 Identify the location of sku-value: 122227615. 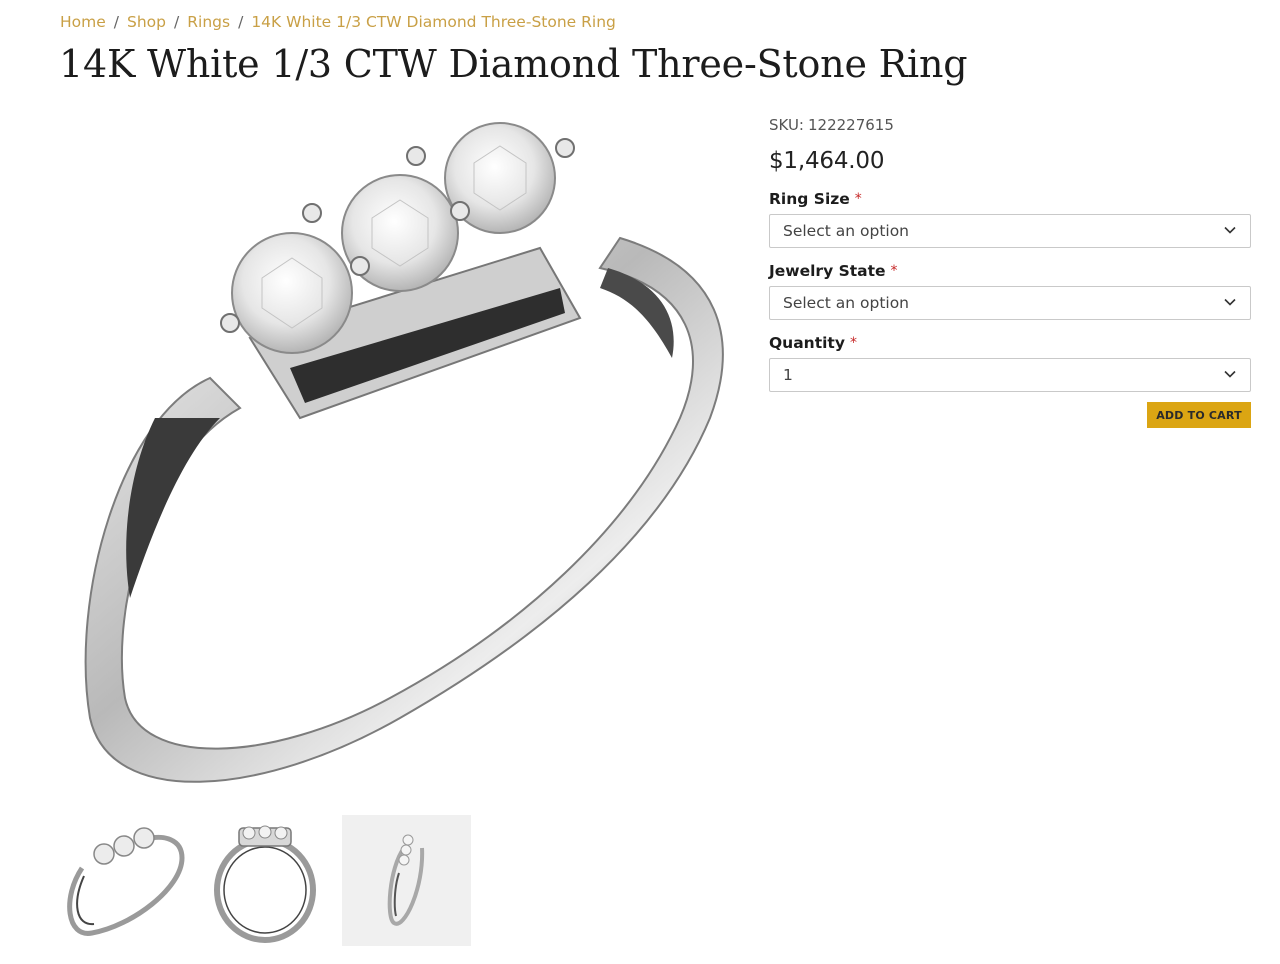
(851, 125).